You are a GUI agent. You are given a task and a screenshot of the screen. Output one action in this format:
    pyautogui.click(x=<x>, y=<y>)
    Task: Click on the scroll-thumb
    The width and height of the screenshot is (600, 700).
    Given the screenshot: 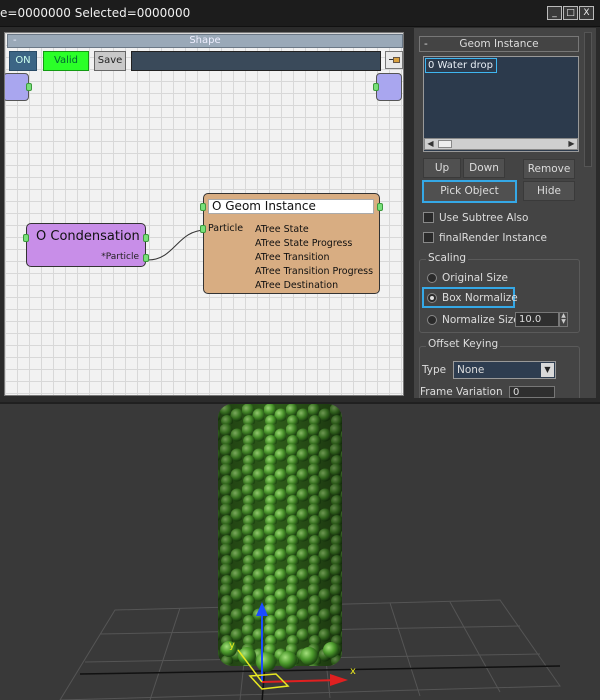 What is the action you would take?
    pyautogui.click(x=445, y=144)
    